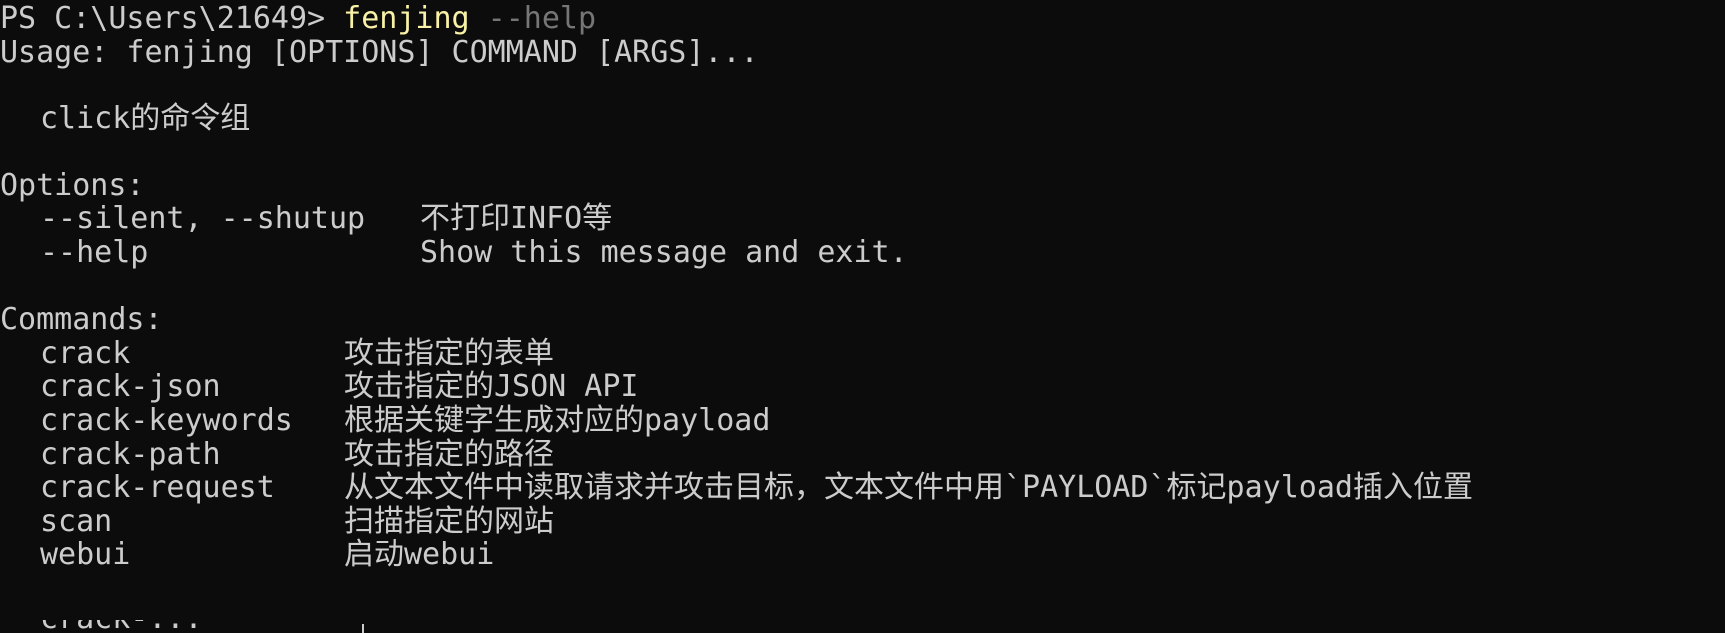  What do you see at coordinates (664, 252) in the screenshot?
I see `option-desc: Show this message and exit.` at bounding box center [664, 252].